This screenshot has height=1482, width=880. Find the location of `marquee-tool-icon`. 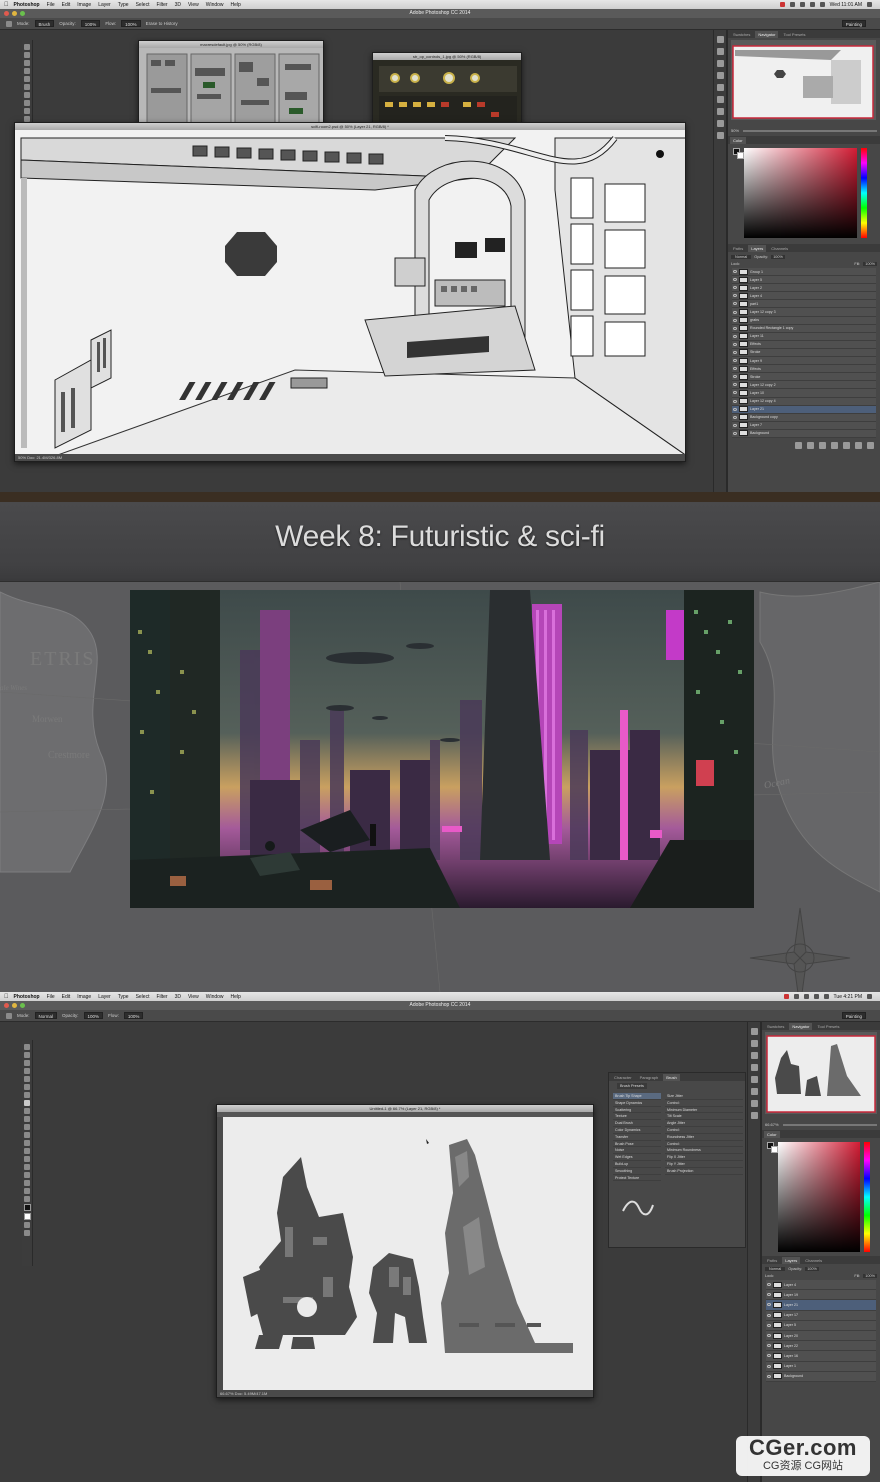

marquee-tool-icon is located at coordinates (27, 1055).